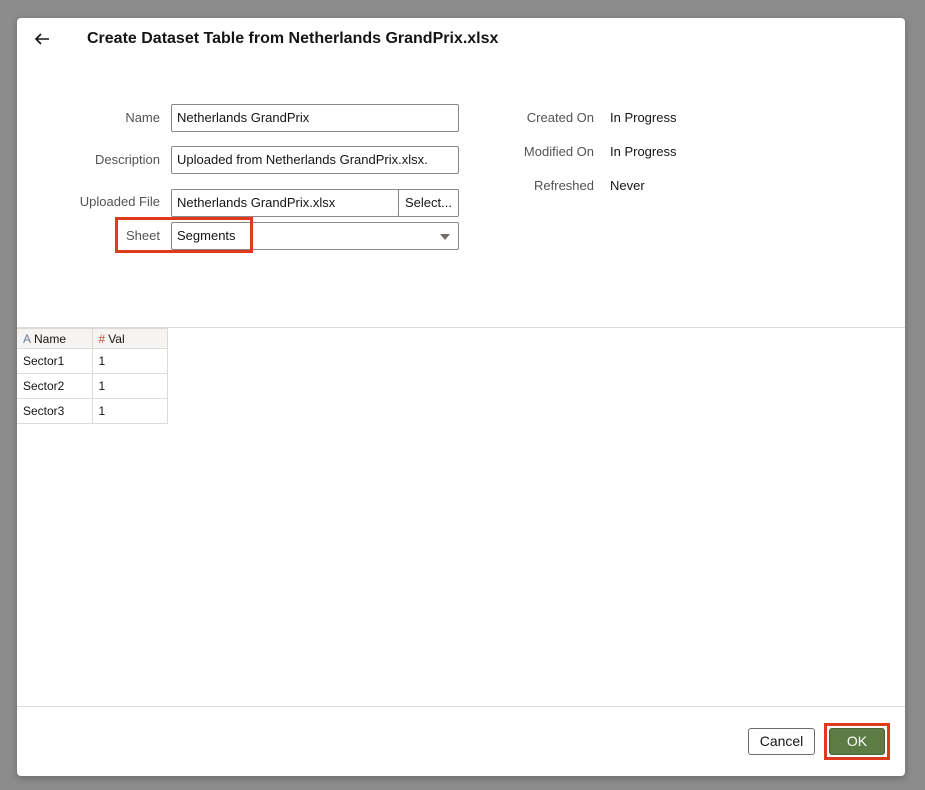 The image size is (925, 790). What do you see at coordinates (55, 386) in the screenshot?
I see `table-cell: Sector2` at bounding box center [55, 386].